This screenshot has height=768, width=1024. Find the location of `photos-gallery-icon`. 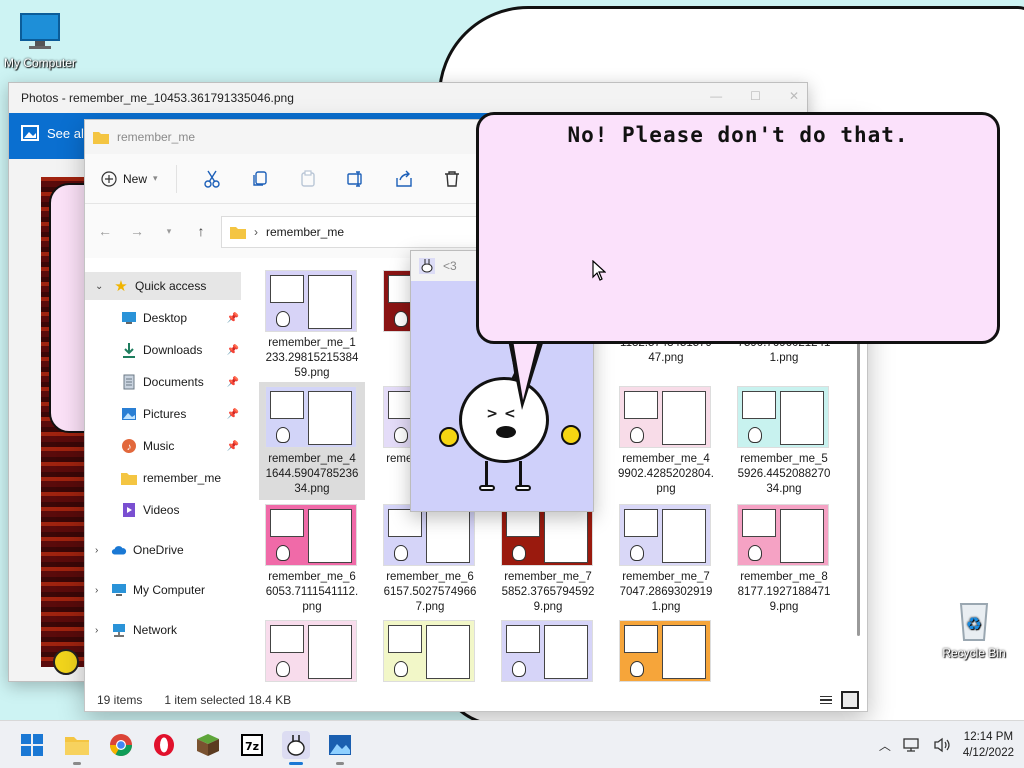

photos-gallery-icon is located at coordinates (30, 133).